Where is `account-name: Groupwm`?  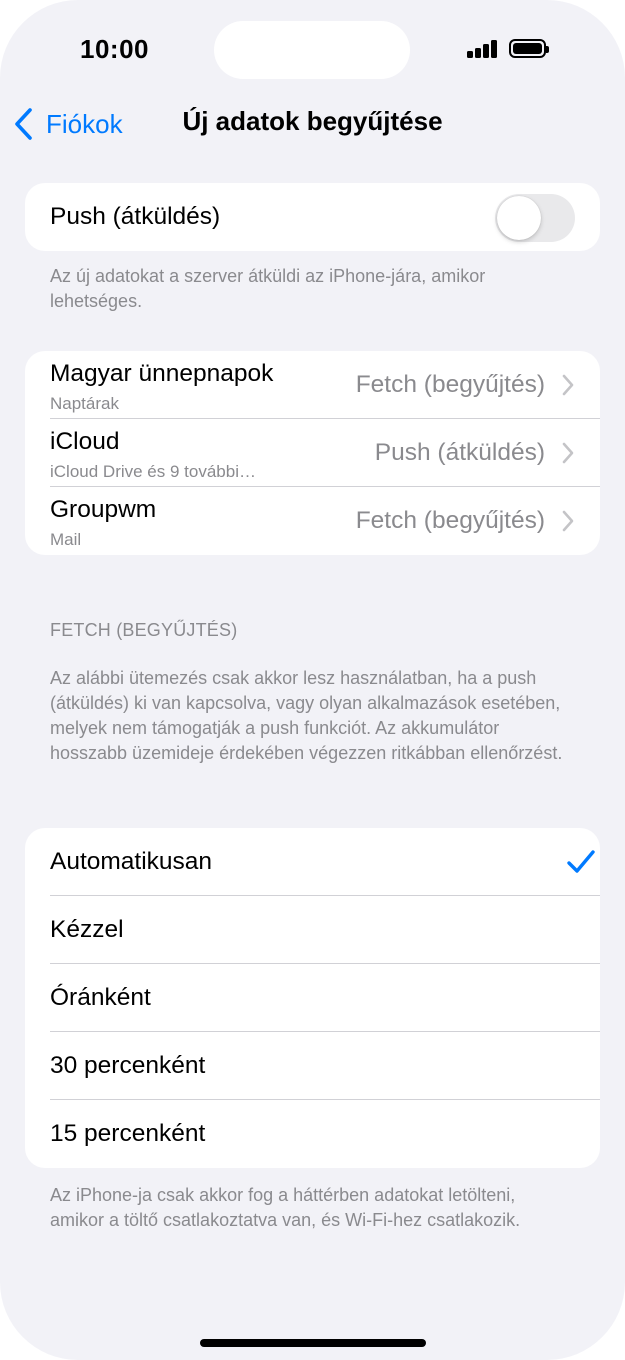
account-name: Groupwm is located at coordinates (103, 509).